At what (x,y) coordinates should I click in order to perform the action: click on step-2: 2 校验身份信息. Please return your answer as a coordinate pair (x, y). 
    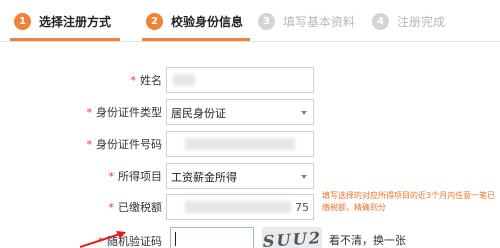
    Looking at the image, I should click on (194, 21).